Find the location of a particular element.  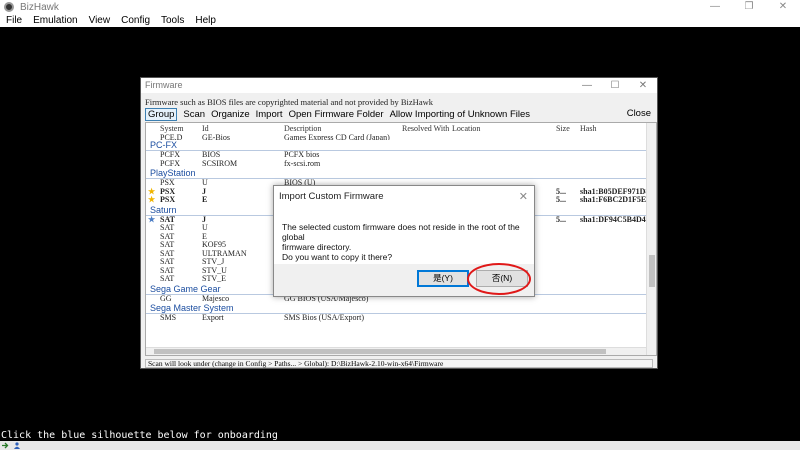

cell-system: GG is located at coordinates (166, 298).